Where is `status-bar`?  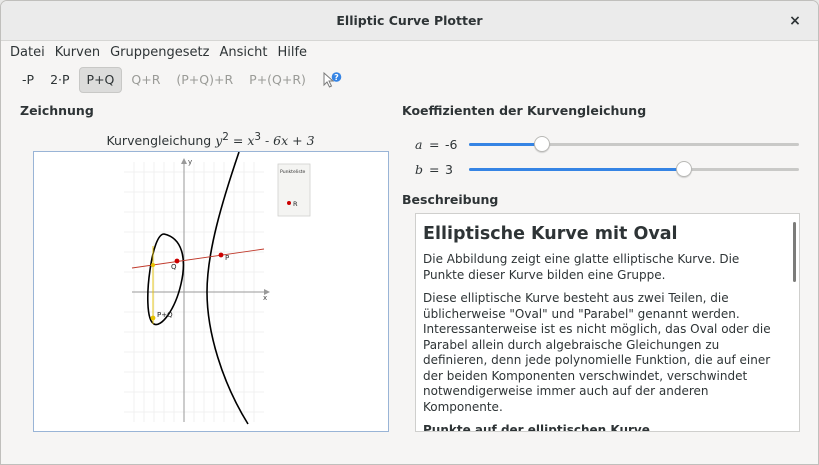
status-bar is located at coordinates (409, 458).